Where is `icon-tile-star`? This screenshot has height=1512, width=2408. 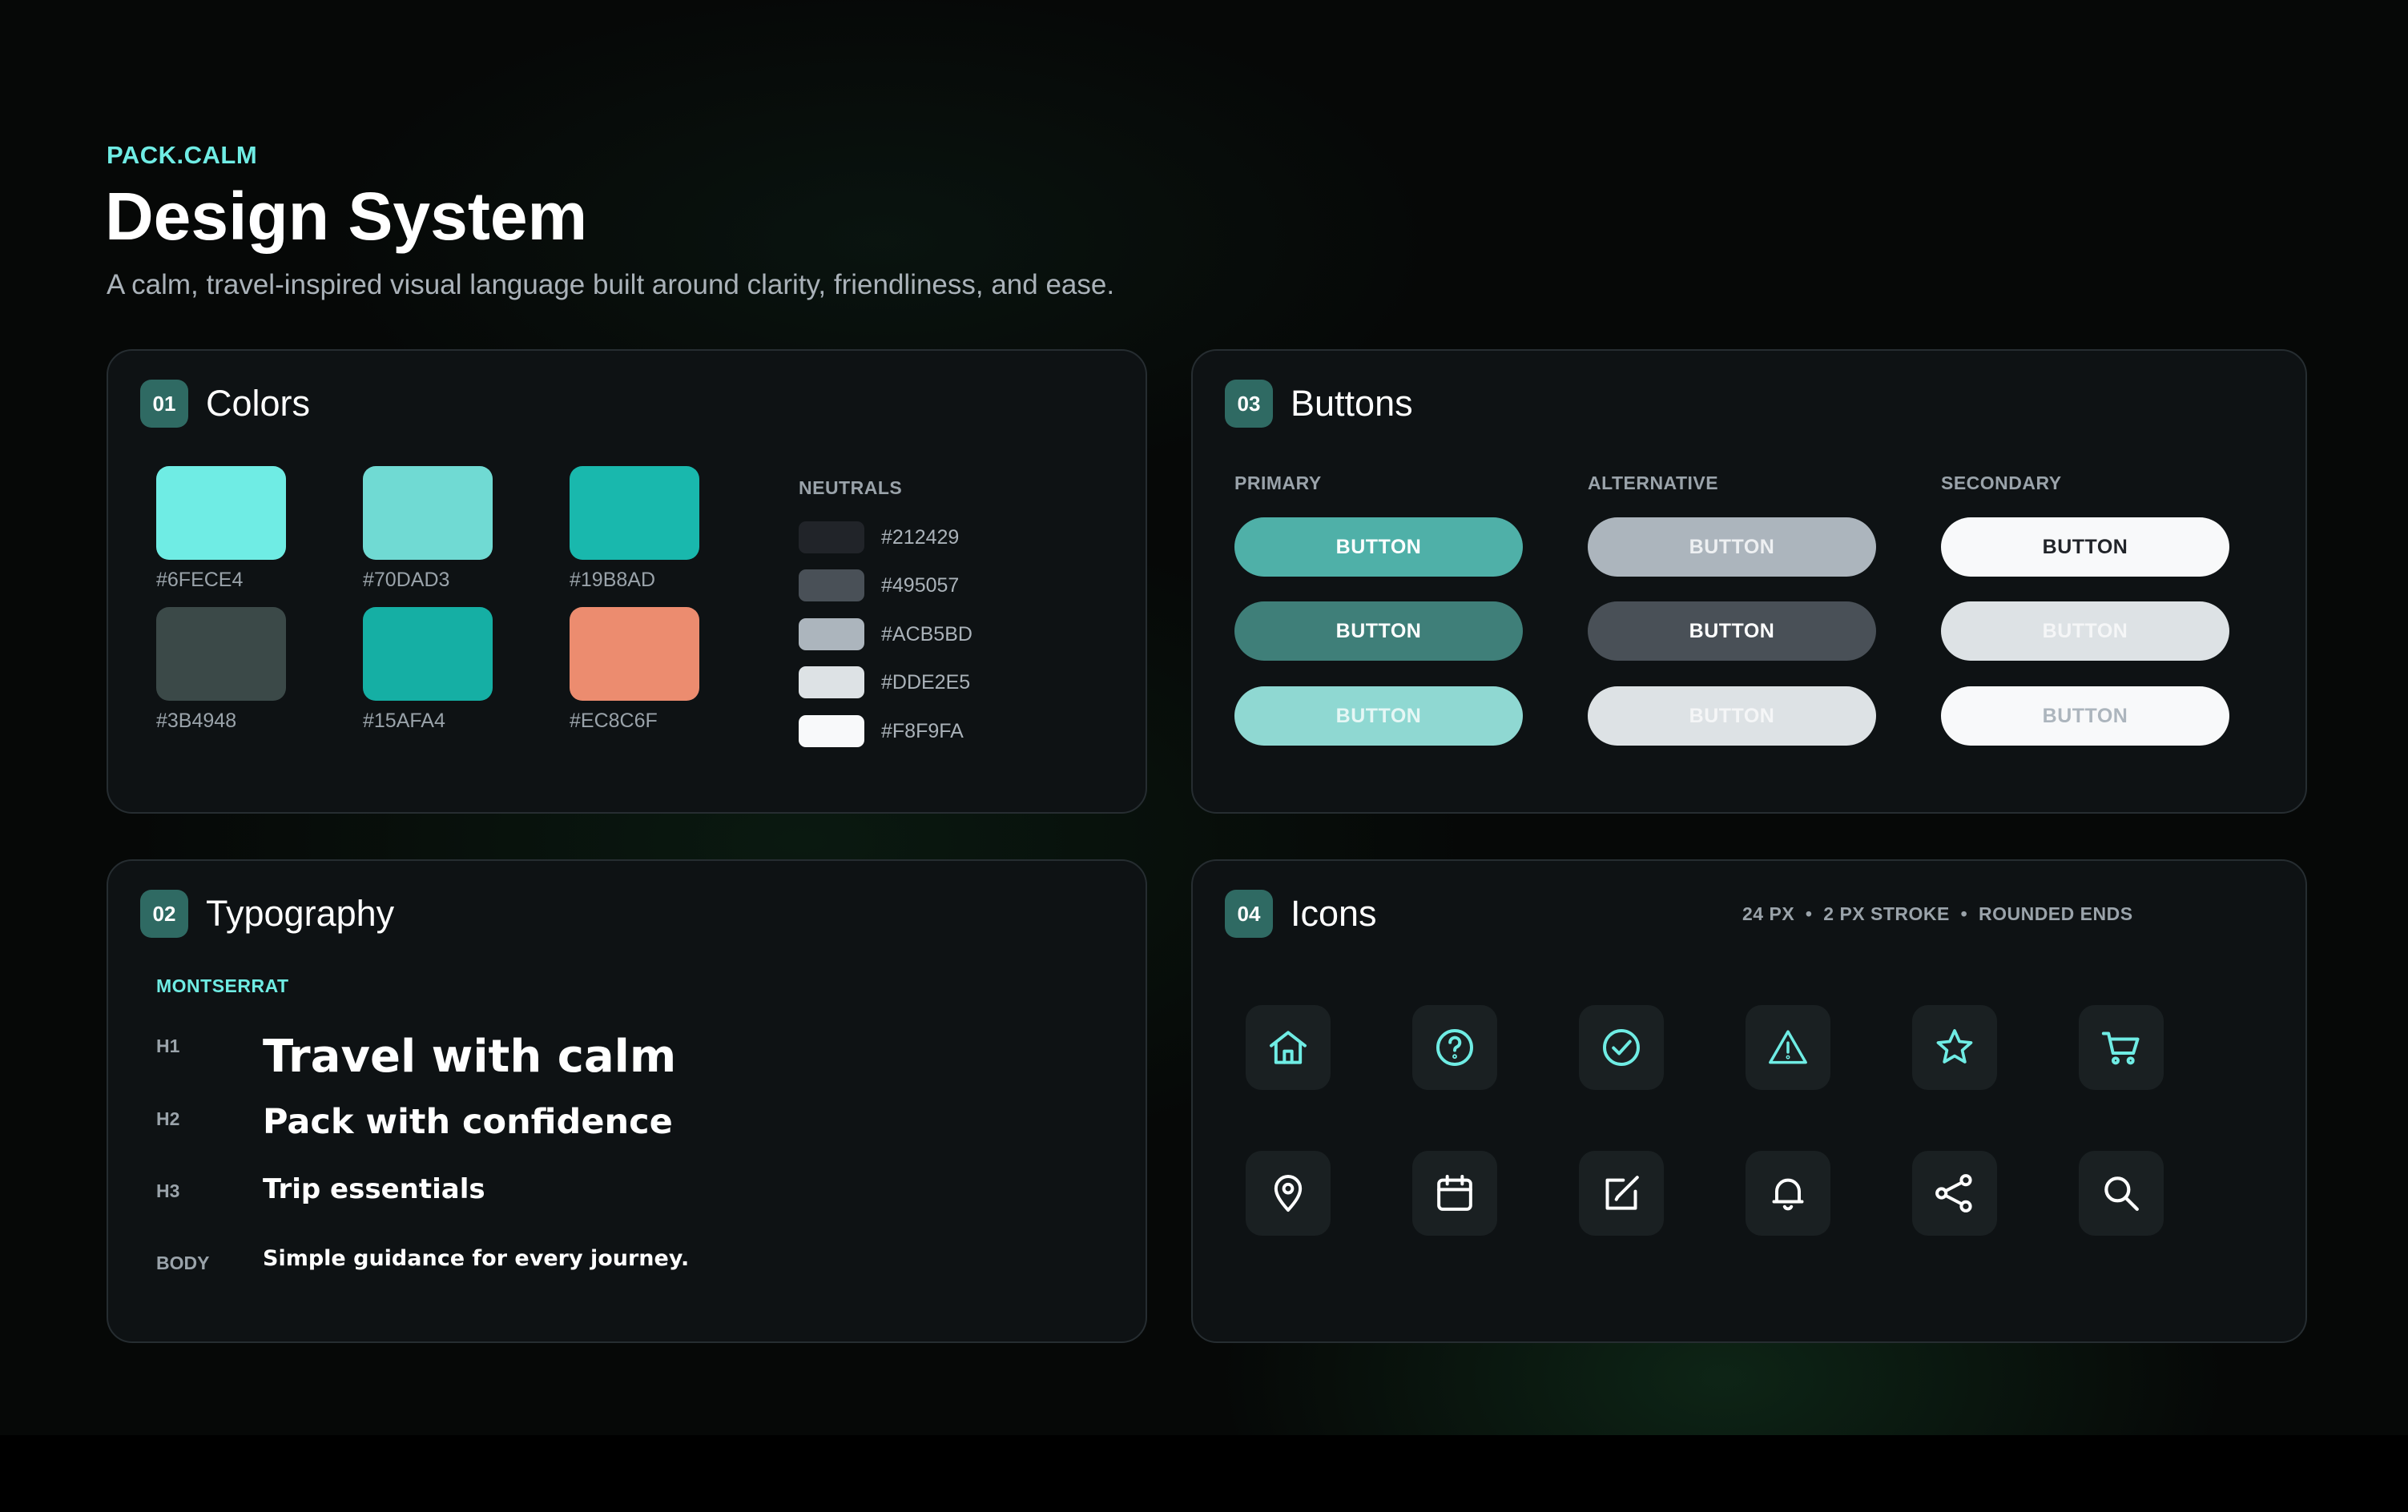 icon-tile-star is located at coordinates (1954, 1047).